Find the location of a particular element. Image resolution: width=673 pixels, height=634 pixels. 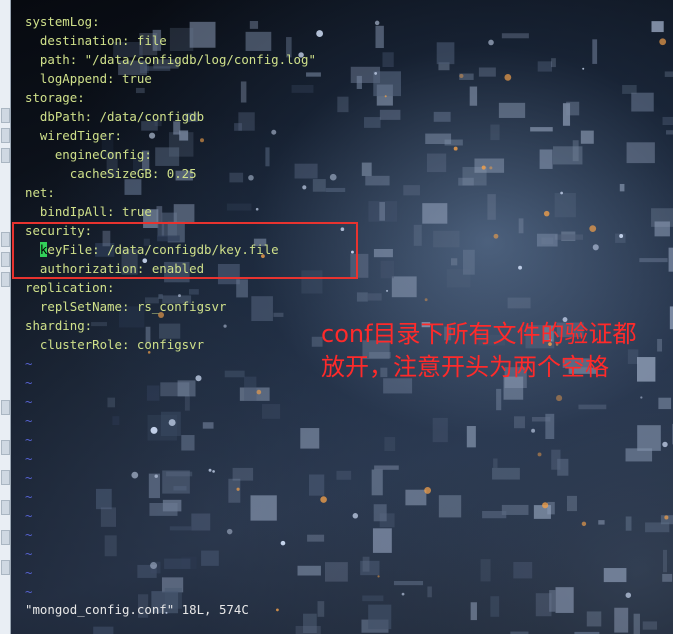

vim-status-line: "mongod_config.conf" 18L, 574C is located at coordinates (137, 609).